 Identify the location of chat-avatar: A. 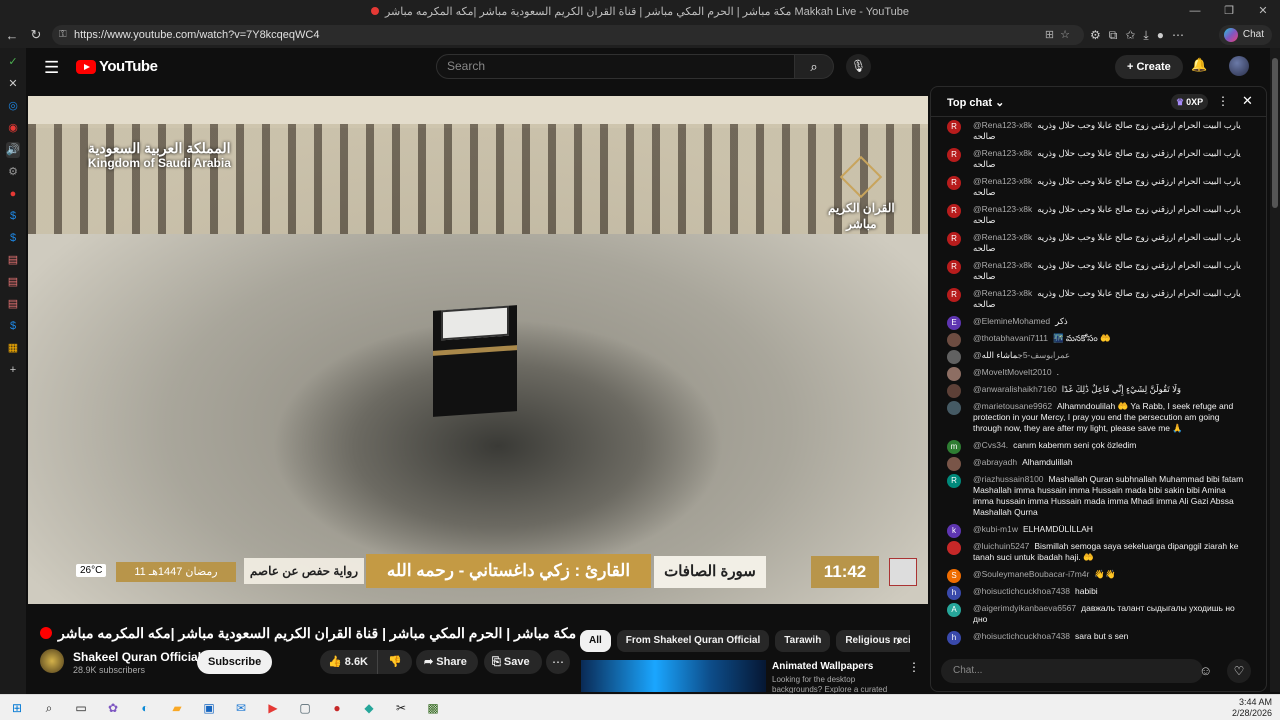
(954, 610).